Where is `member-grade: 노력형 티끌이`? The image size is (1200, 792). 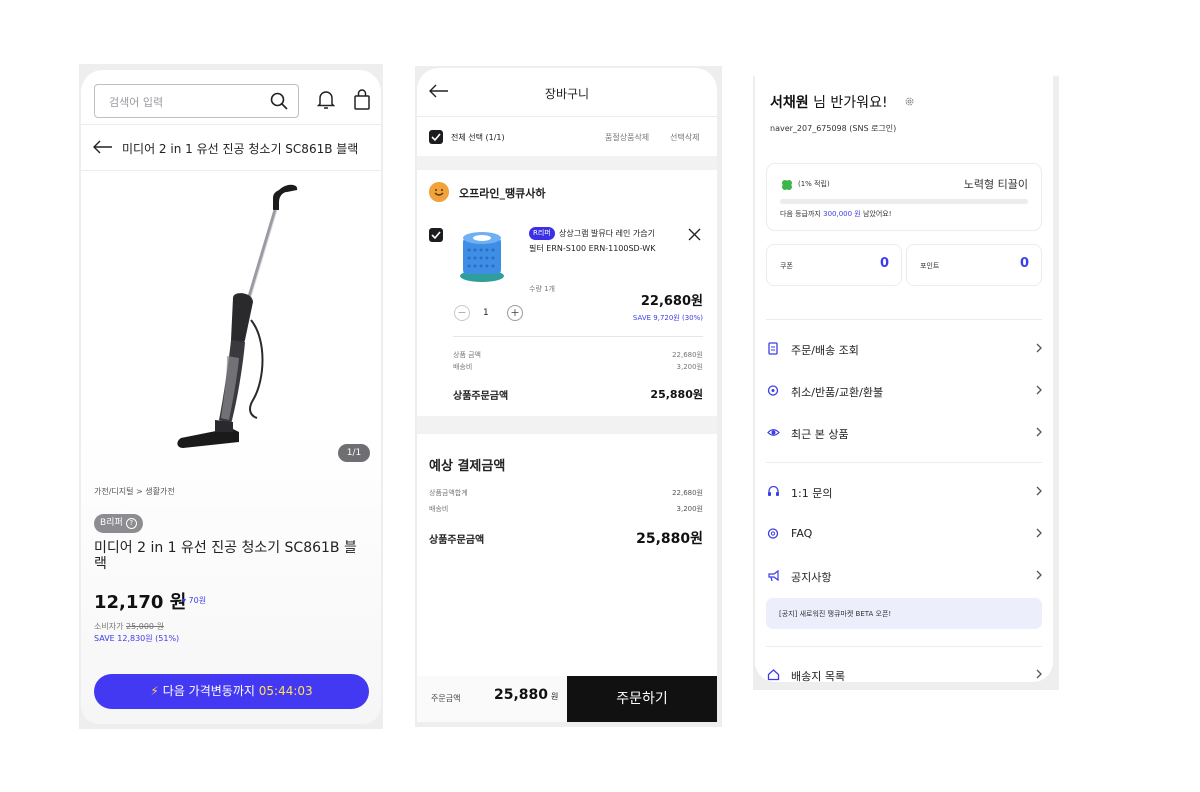 member-grade: 노력형 티끌이 is located at coordinates (995, 184).